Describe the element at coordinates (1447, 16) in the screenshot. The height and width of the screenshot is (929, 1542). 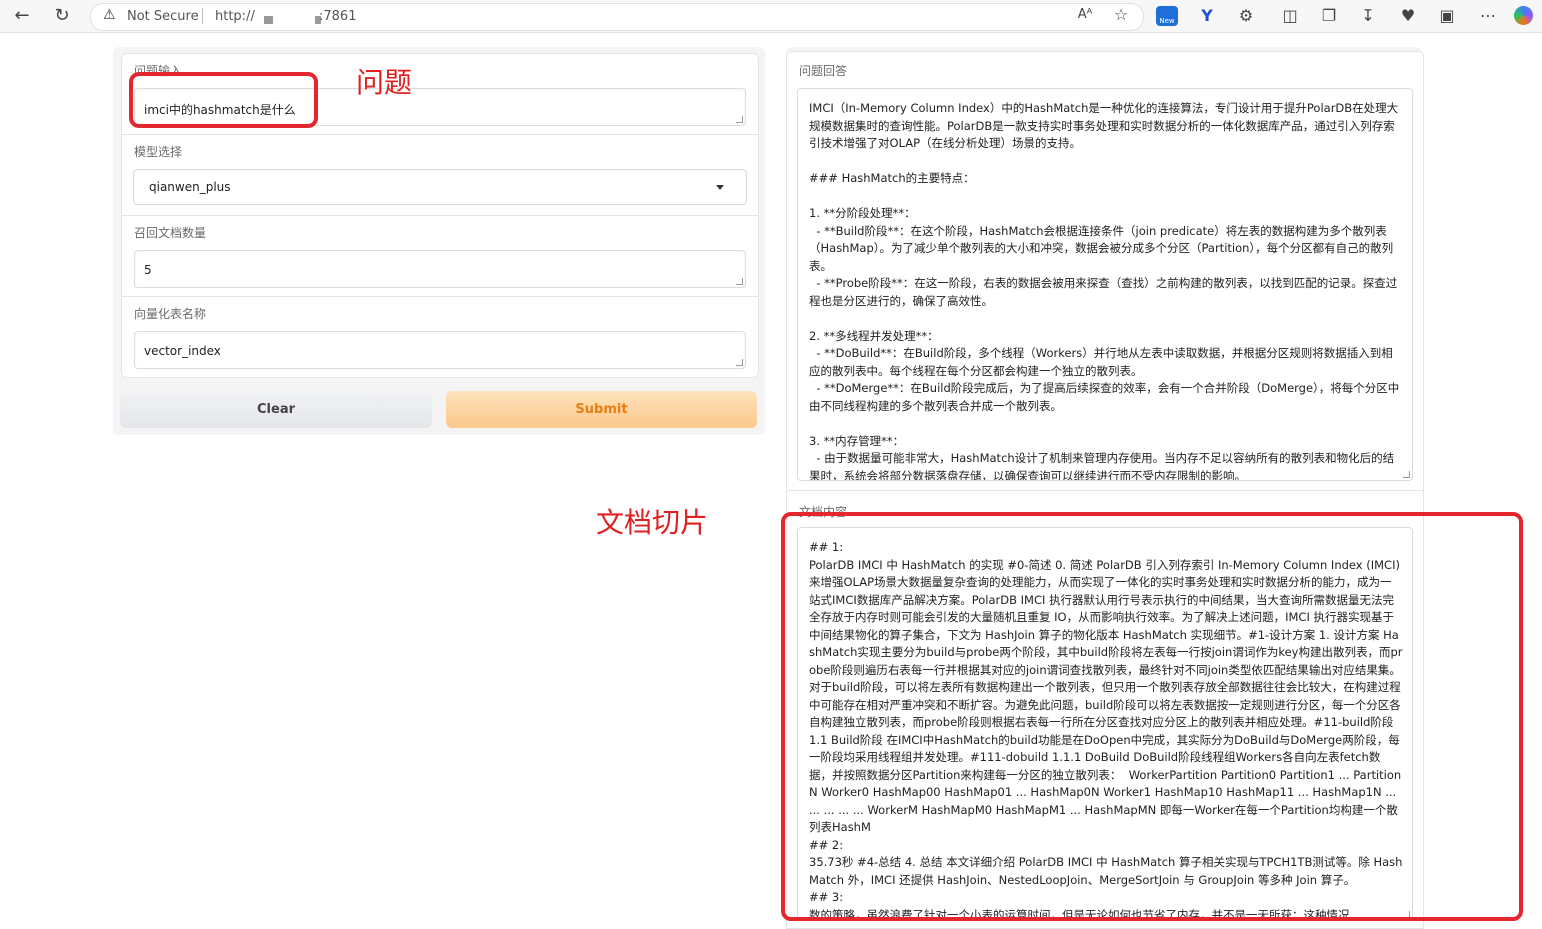
I see `screenshot-icon: ▣` at that location.